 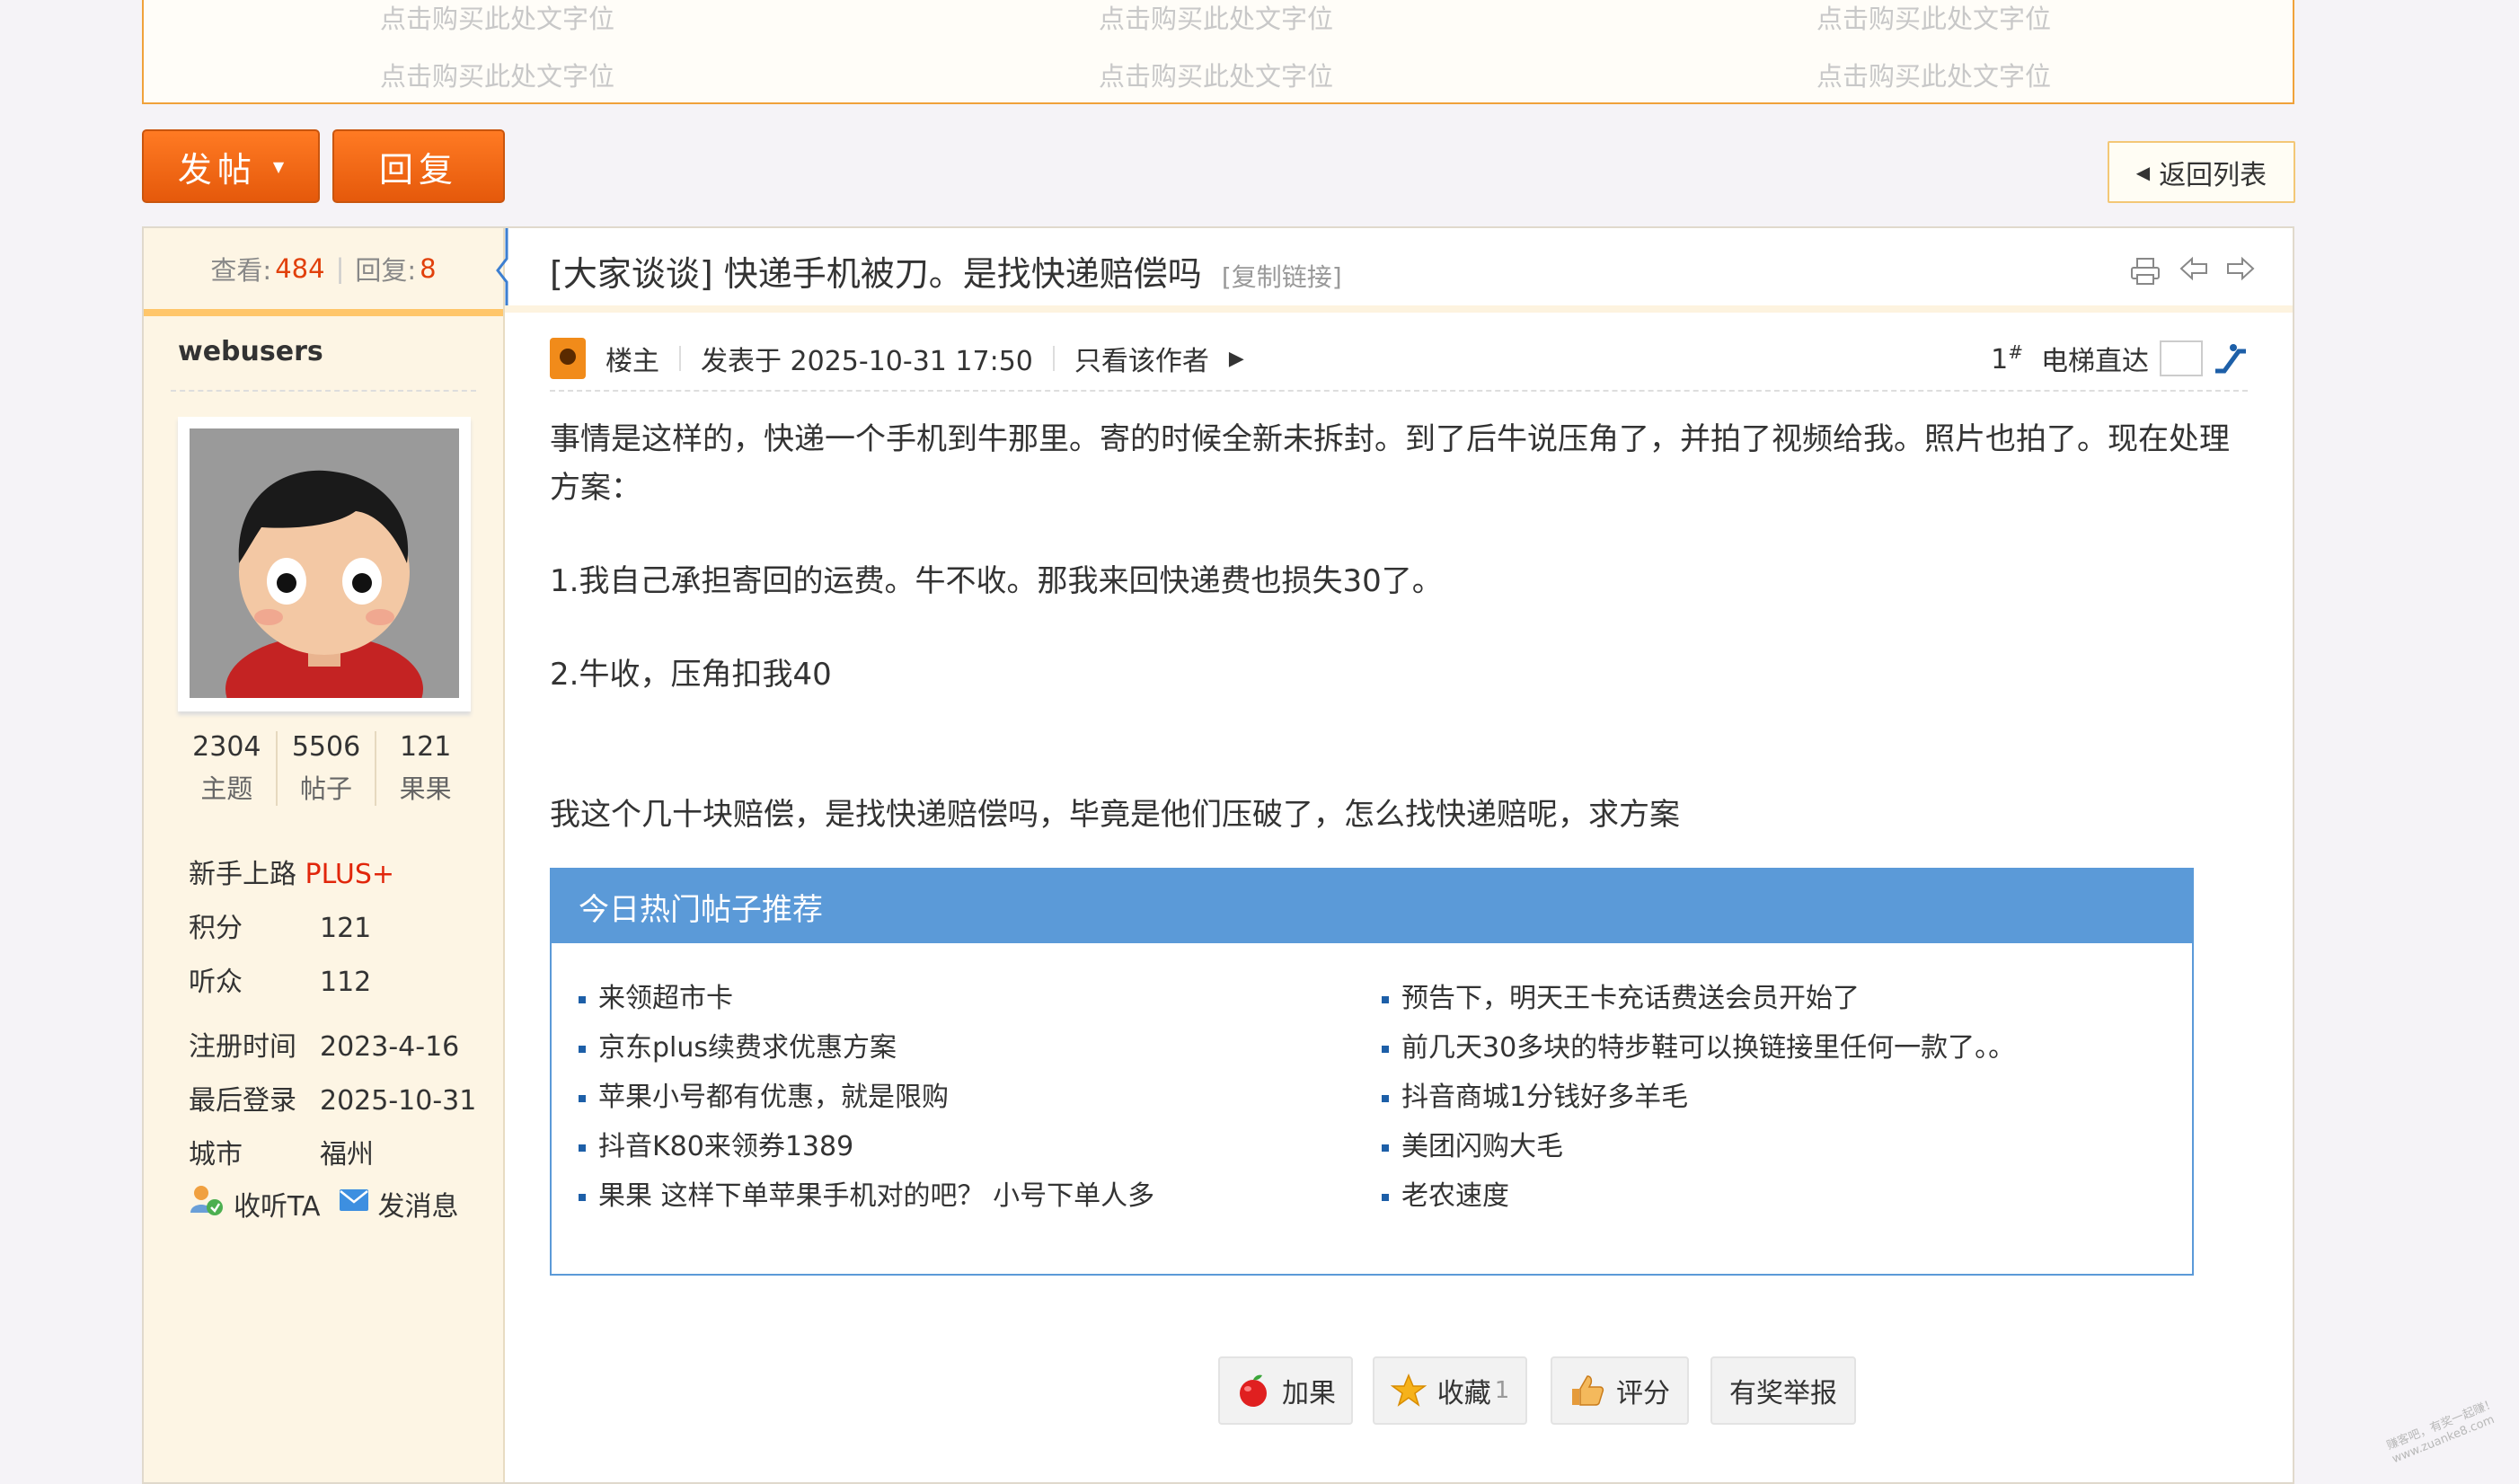 What do you see at coordinates (346, 929) in the screenshot?
I see `info-value: 121` at bounding box center [346, 929].